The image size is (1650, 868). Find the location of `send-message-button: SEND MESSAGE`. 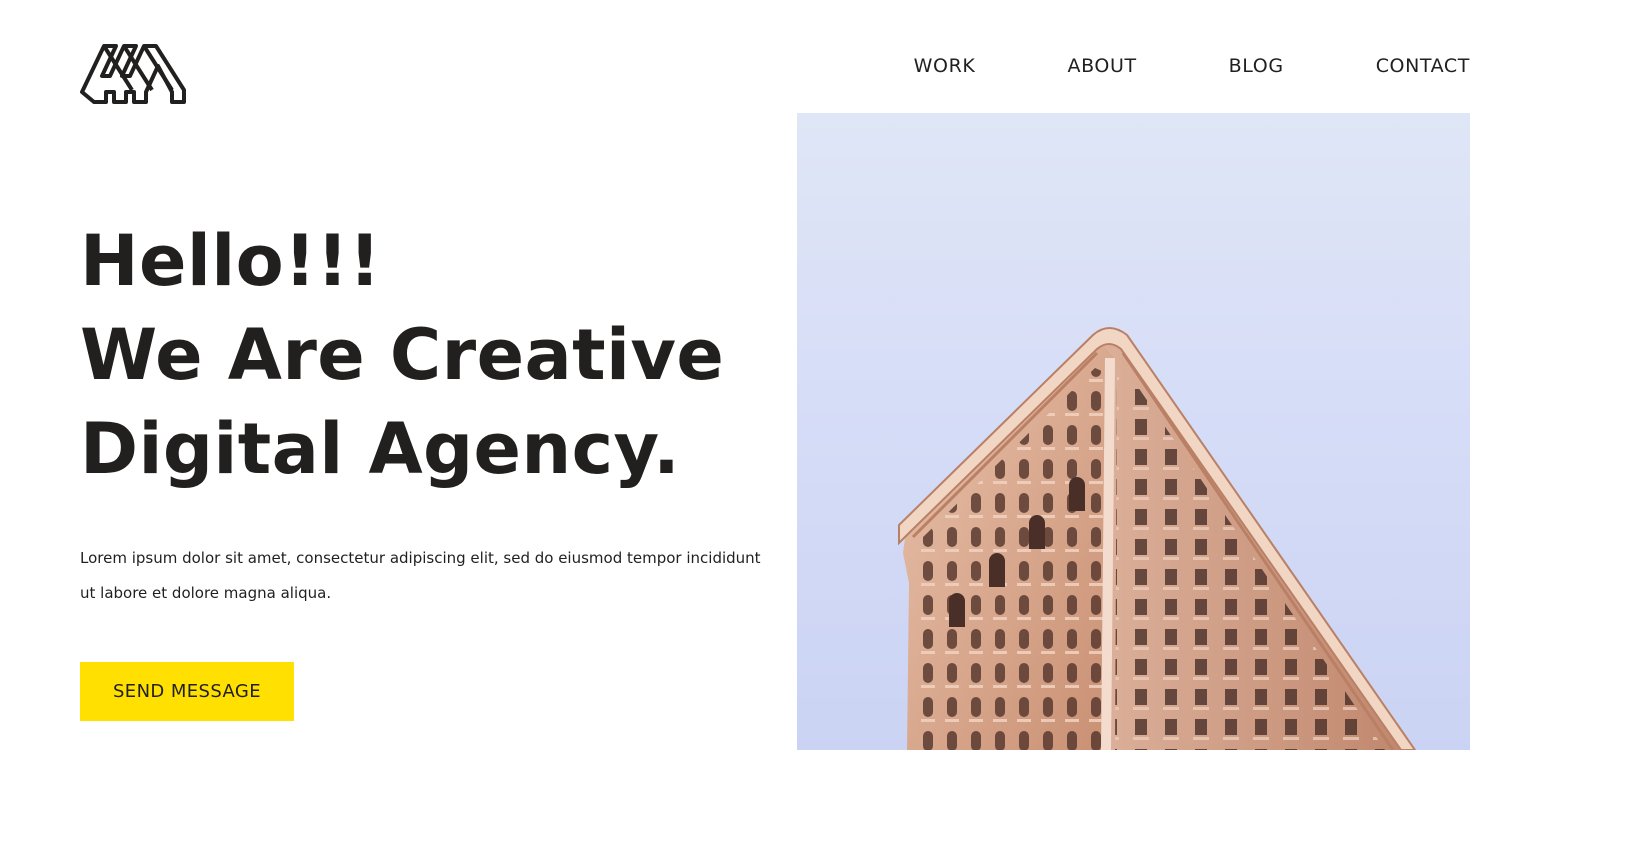

send-message-button: SEND MESSAGE is located at coordinates (187, 691).